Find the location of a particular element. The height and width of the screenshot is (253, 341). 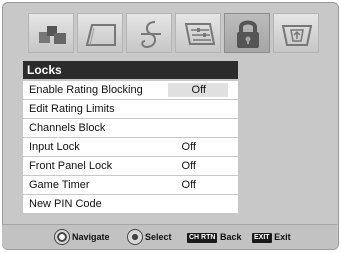

tab-display is located at coordinates (100, 33).